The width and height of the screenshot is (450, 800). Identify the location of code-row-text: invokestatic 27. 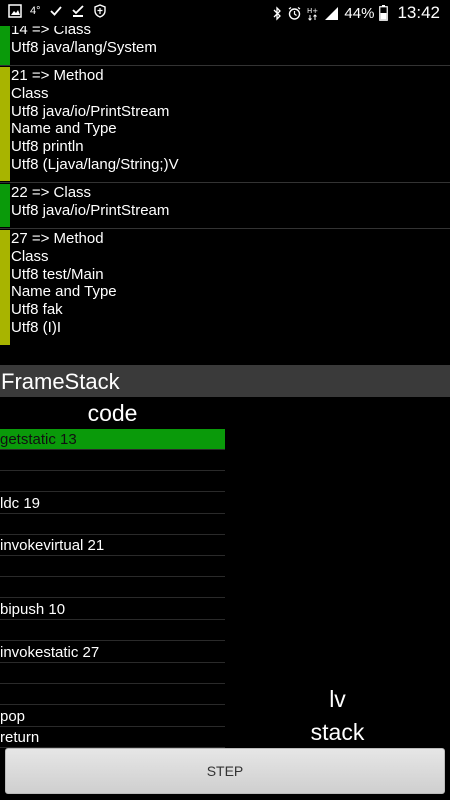
(50, 652).